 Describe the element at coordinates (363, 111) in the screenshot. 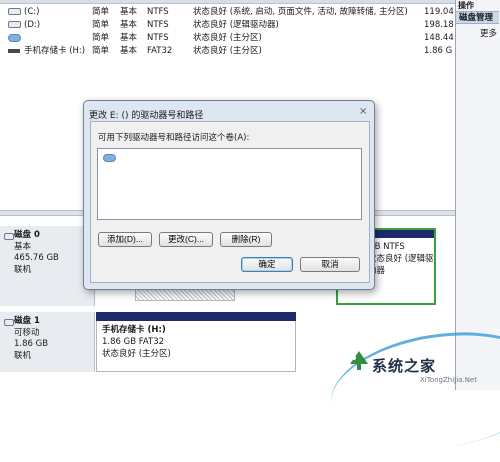

I see `close-icon: ×` at that location.